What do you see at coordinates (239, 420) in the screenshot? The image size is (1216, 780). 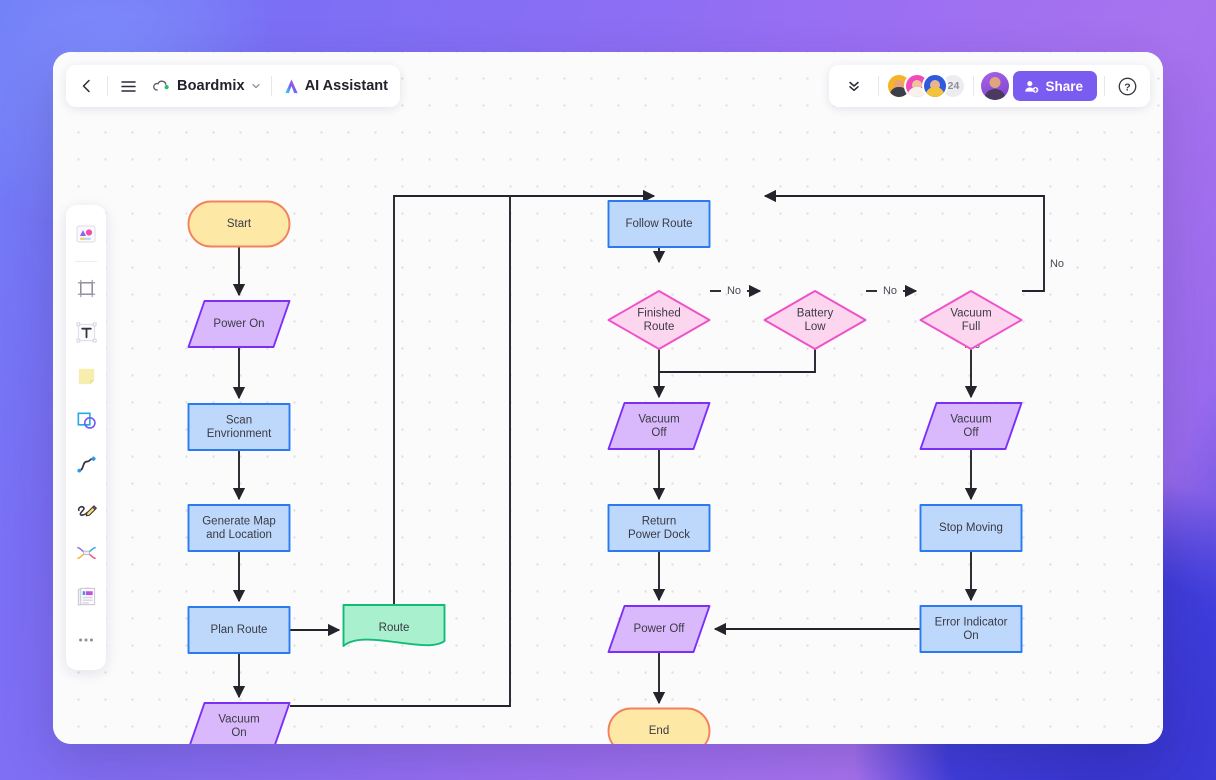 I see `node-label: Scan` at bounding box center [239, 420].